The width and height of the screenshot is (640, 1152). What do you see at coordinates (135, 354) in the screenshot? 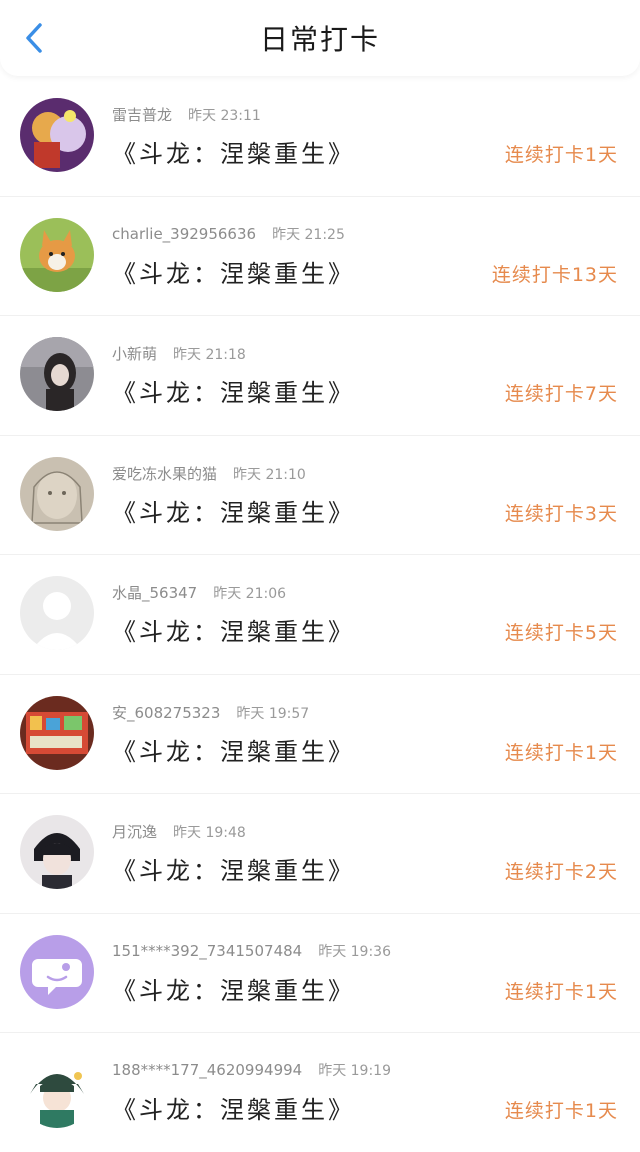
I see `username: 小新萌` at bounding box center [135, 354].